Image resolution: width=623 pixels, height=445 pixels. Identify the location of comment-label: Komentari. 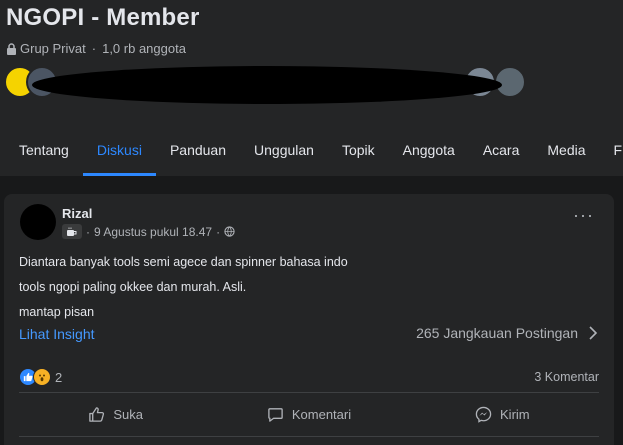
(321, 414).